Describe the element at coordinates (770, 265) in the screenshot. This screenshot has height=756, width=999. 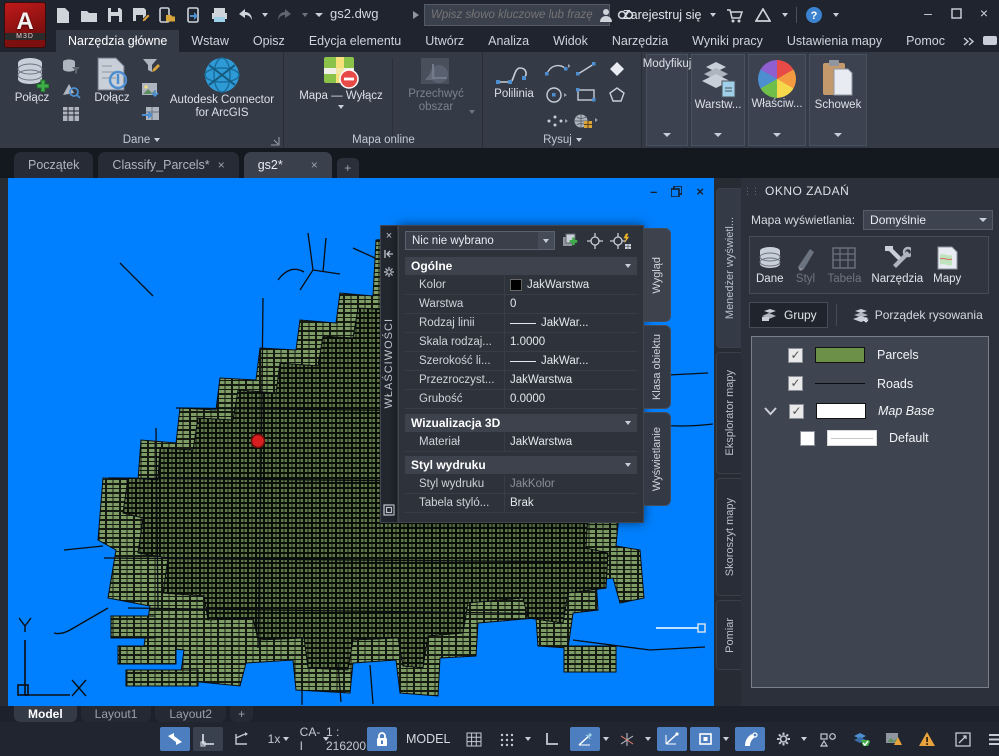
I see `data-button: Dane` at that location.